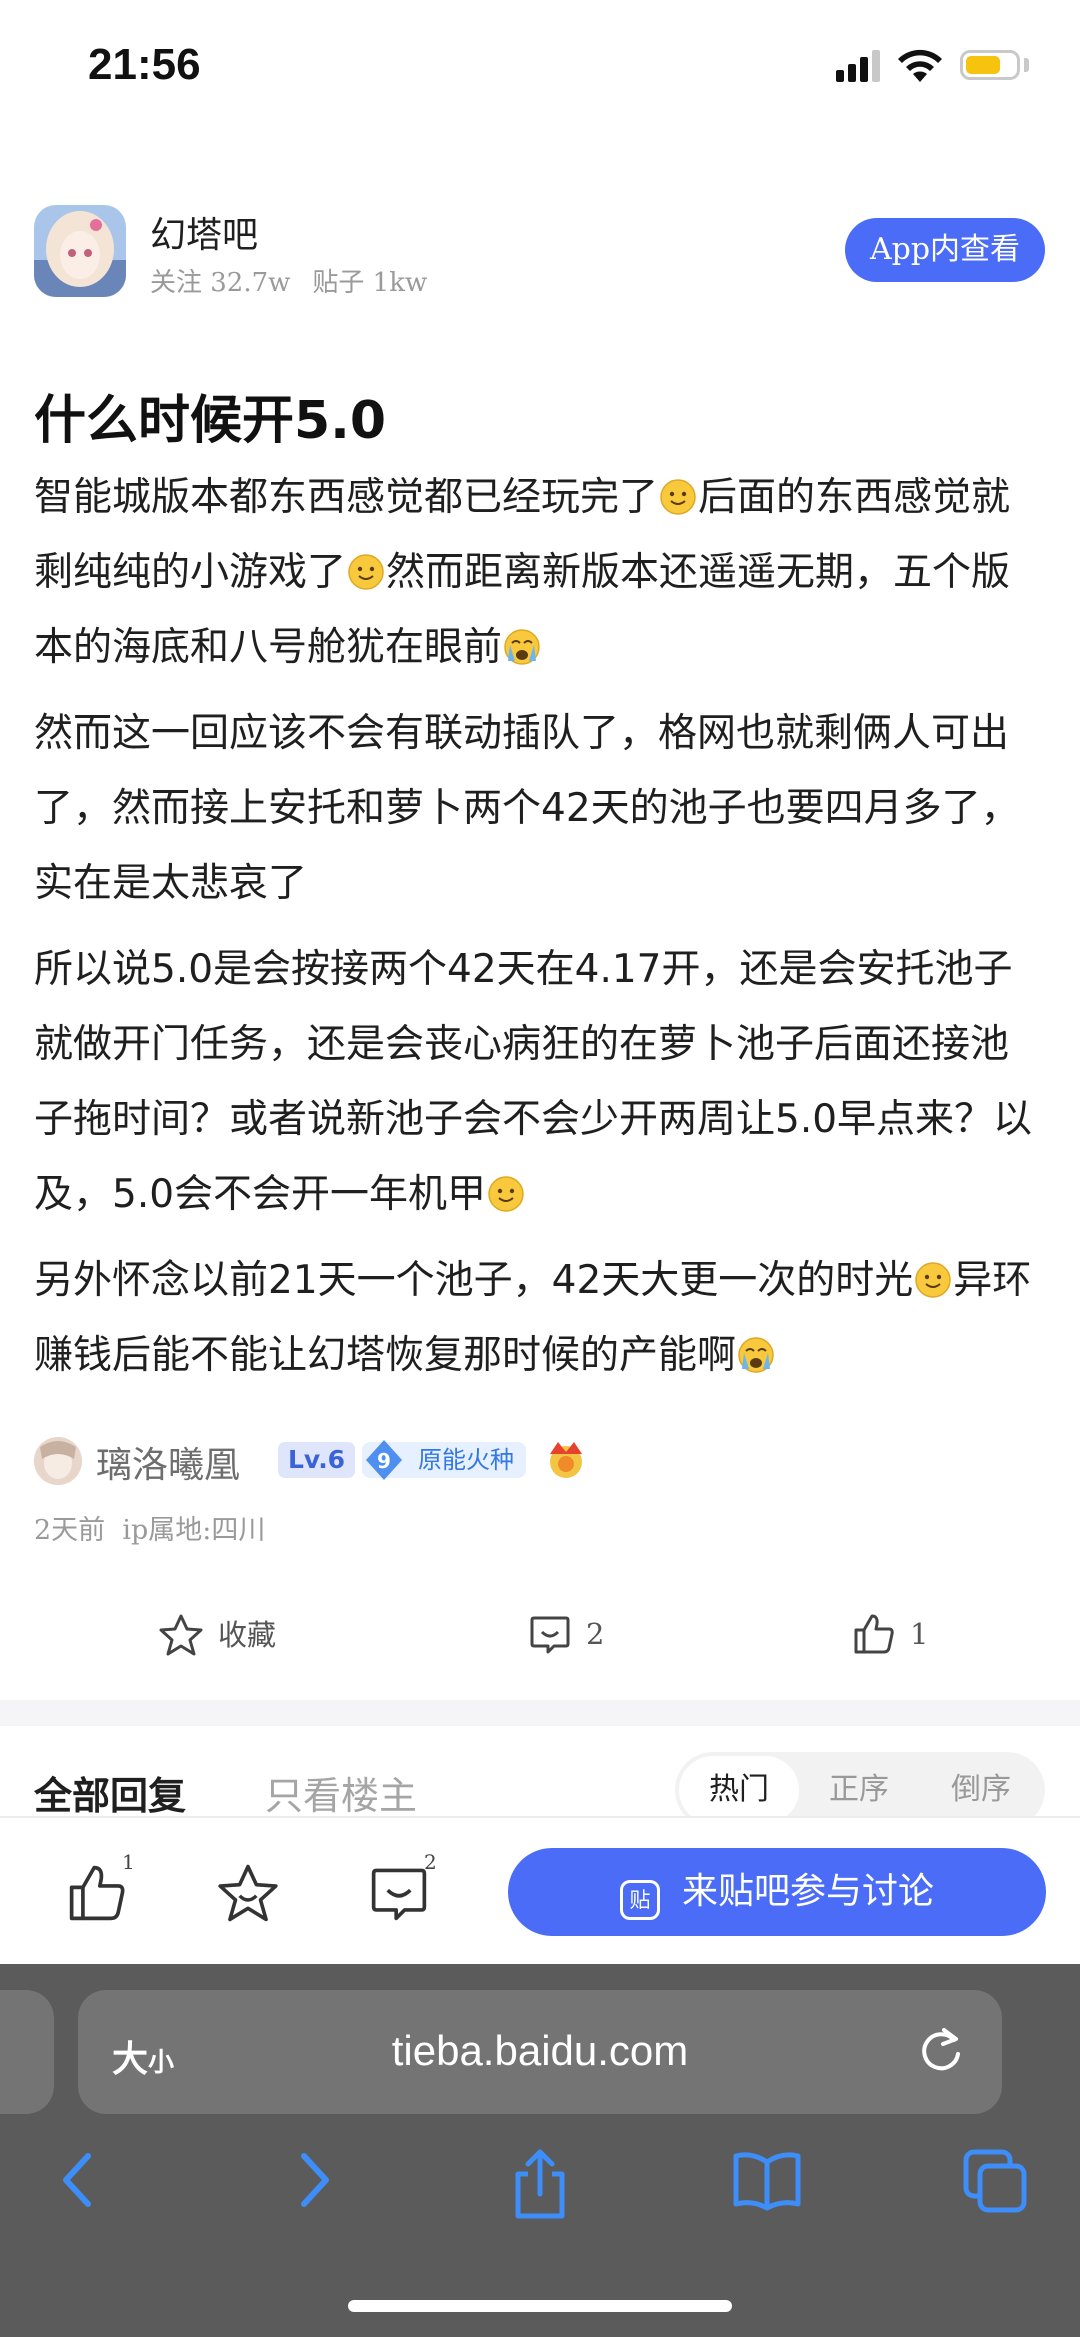  Describe the element at coordinates (566, 1460) in the screenshot. I see `medal-icon` at that location.